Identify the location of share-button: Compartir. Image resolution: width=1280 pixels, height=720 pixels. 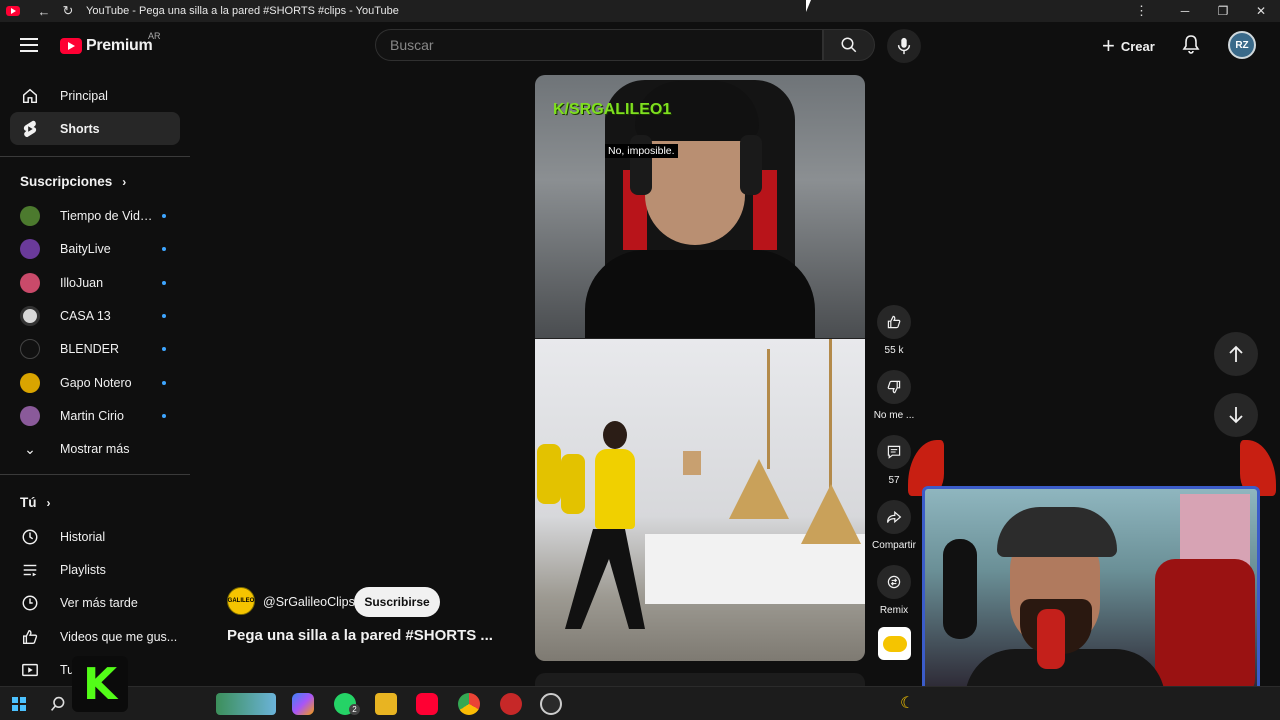
(894, 525).